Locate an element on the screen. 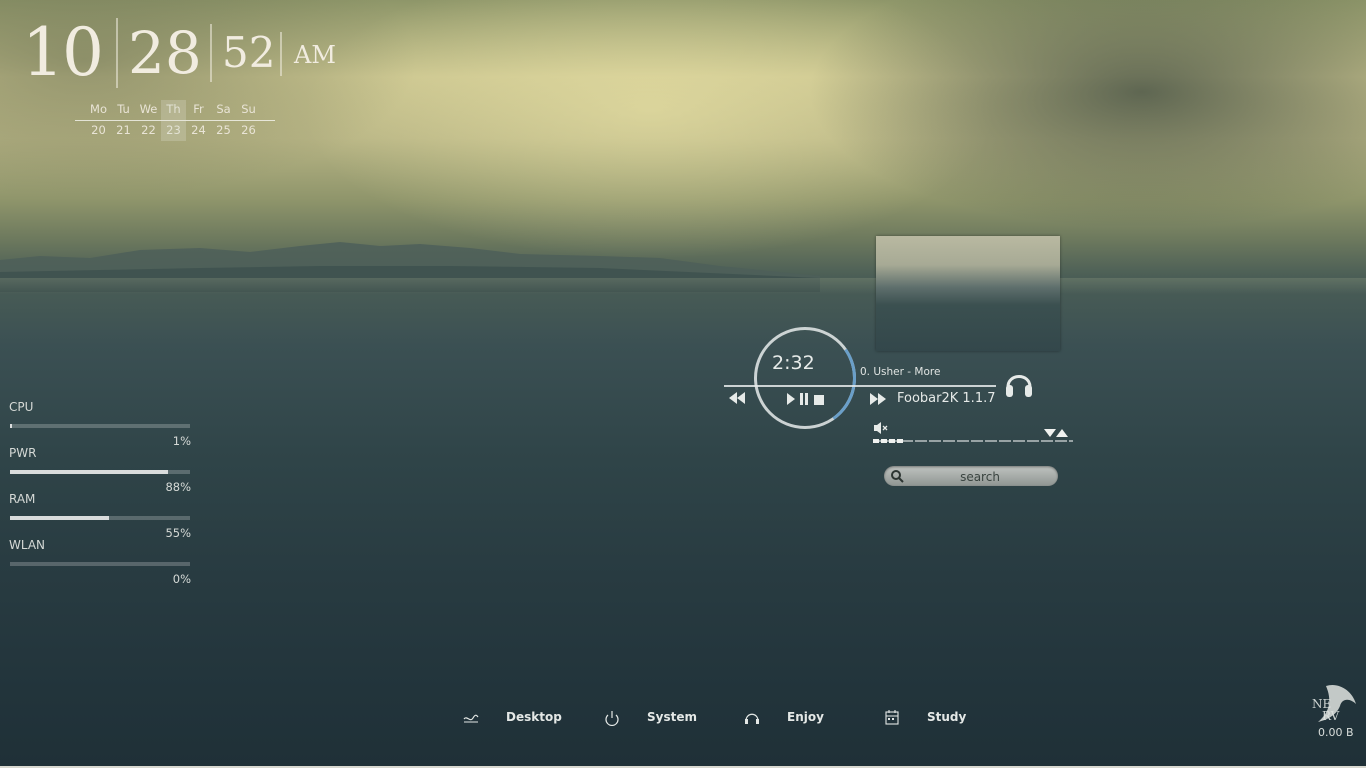 The image size is (1366, 768). dock-item-system: System is located at coordinates (650, 717).